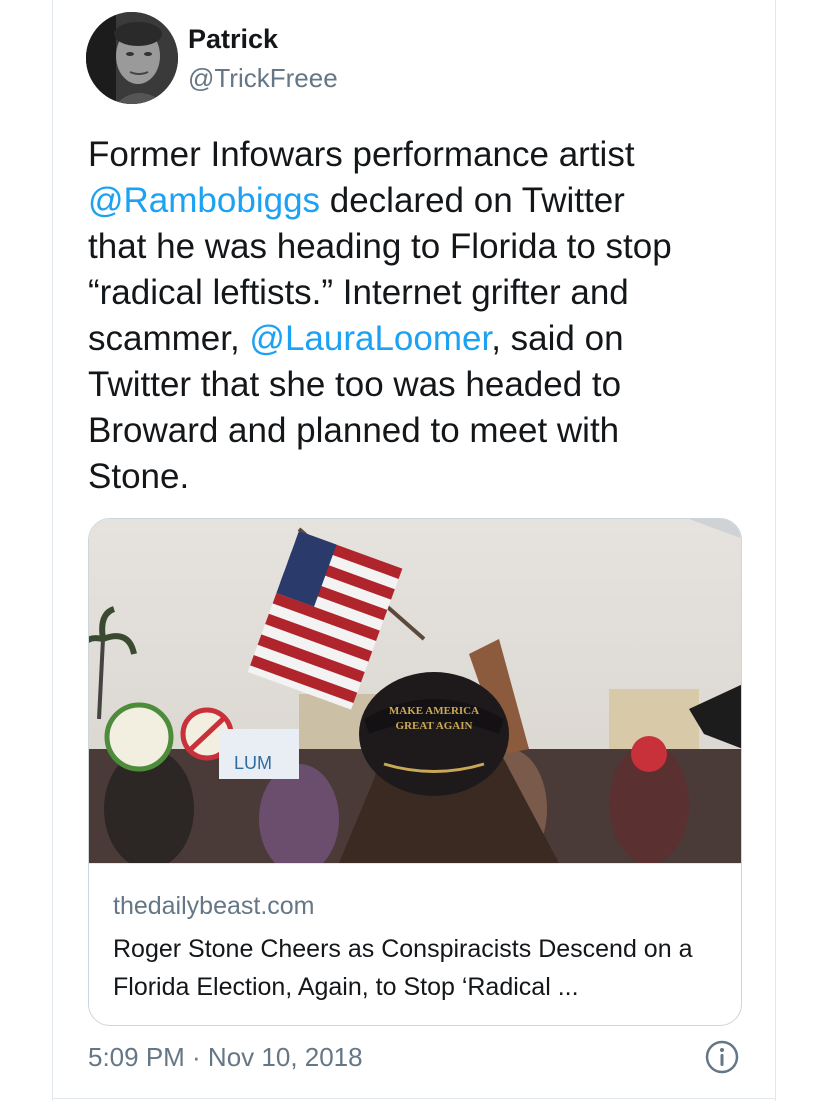  I want to click on user-avatar-icon, so click(132, 58).